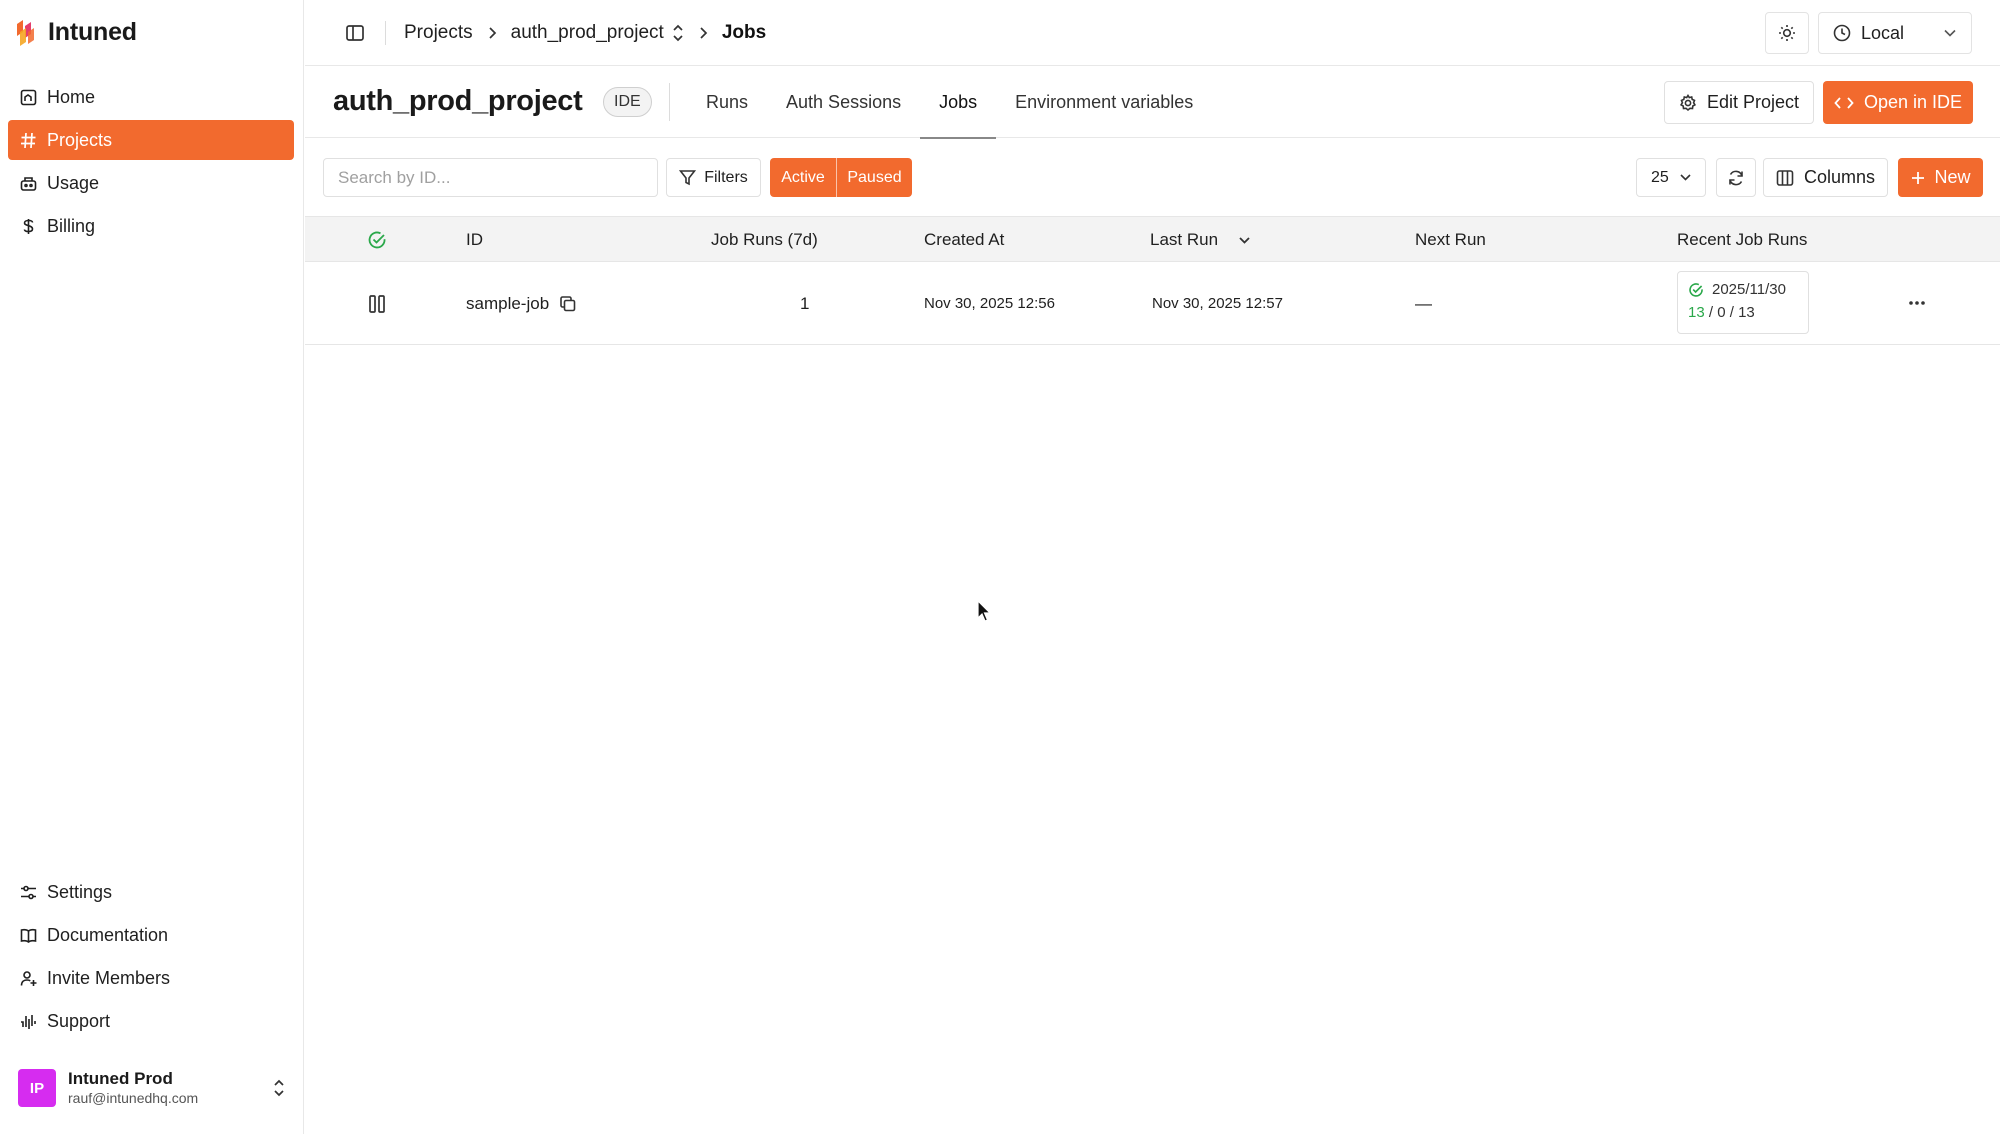  I want to click on chevron-right-icon, so click(492, 33).